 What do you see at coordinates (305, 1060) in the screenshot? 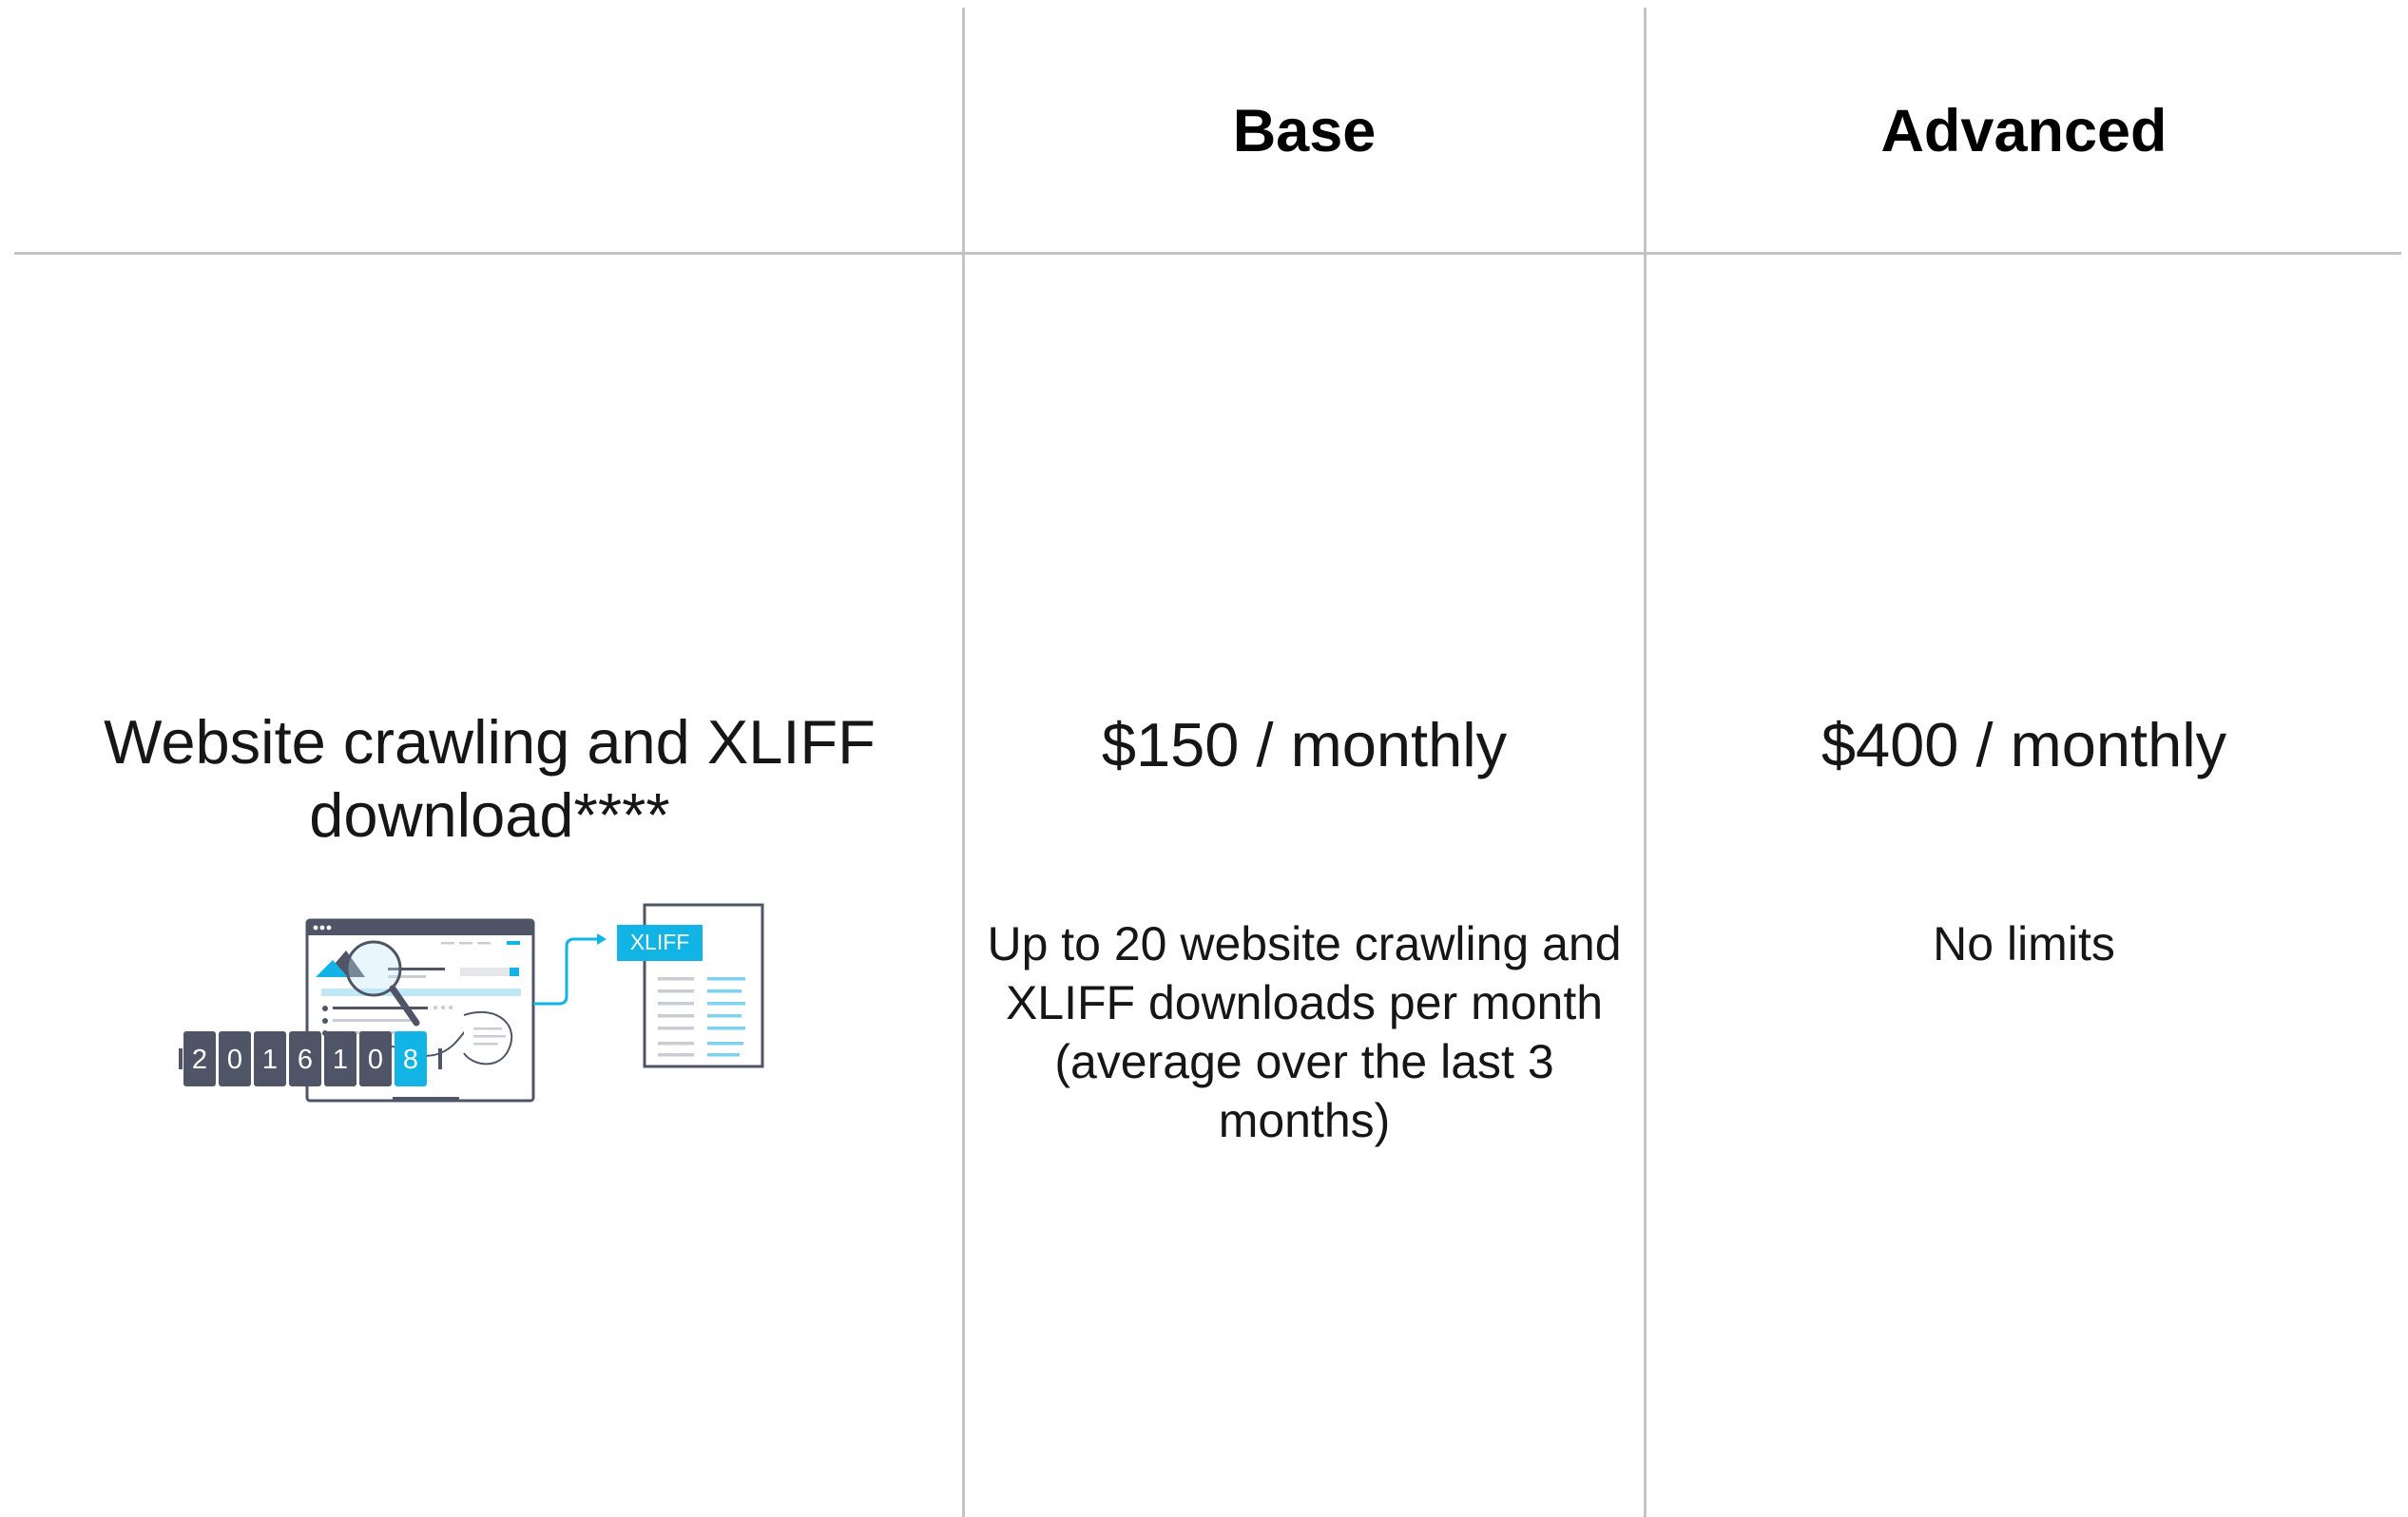
I see `counter-digit: 6` at bounding box center [305, 1060].